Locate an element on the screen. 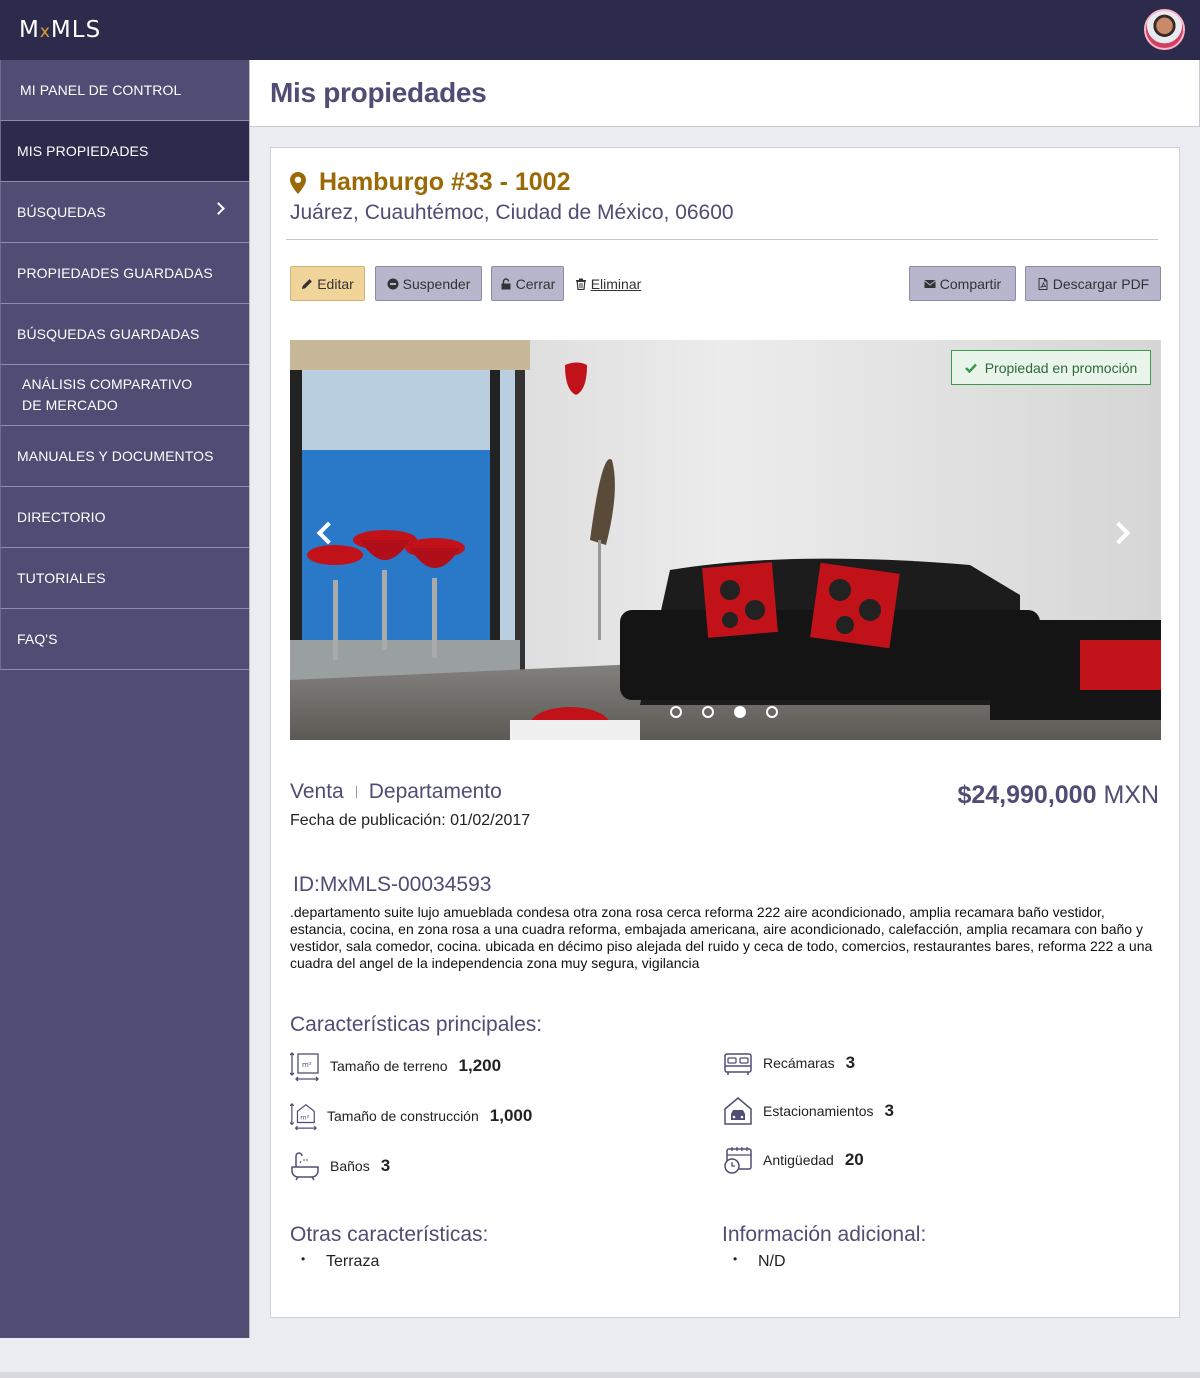 This screenshot has width=1200, height=1378. trash-icon is located at coordinates (580, 284).